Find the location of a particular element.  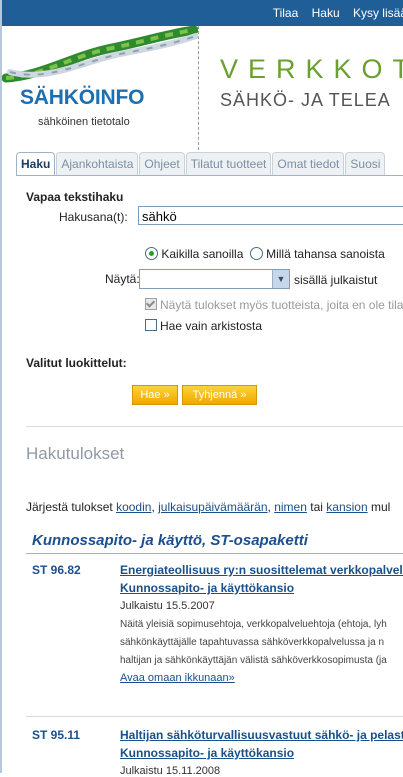

tab-current: Ajankohtaista is located at coordinates (97, 163).